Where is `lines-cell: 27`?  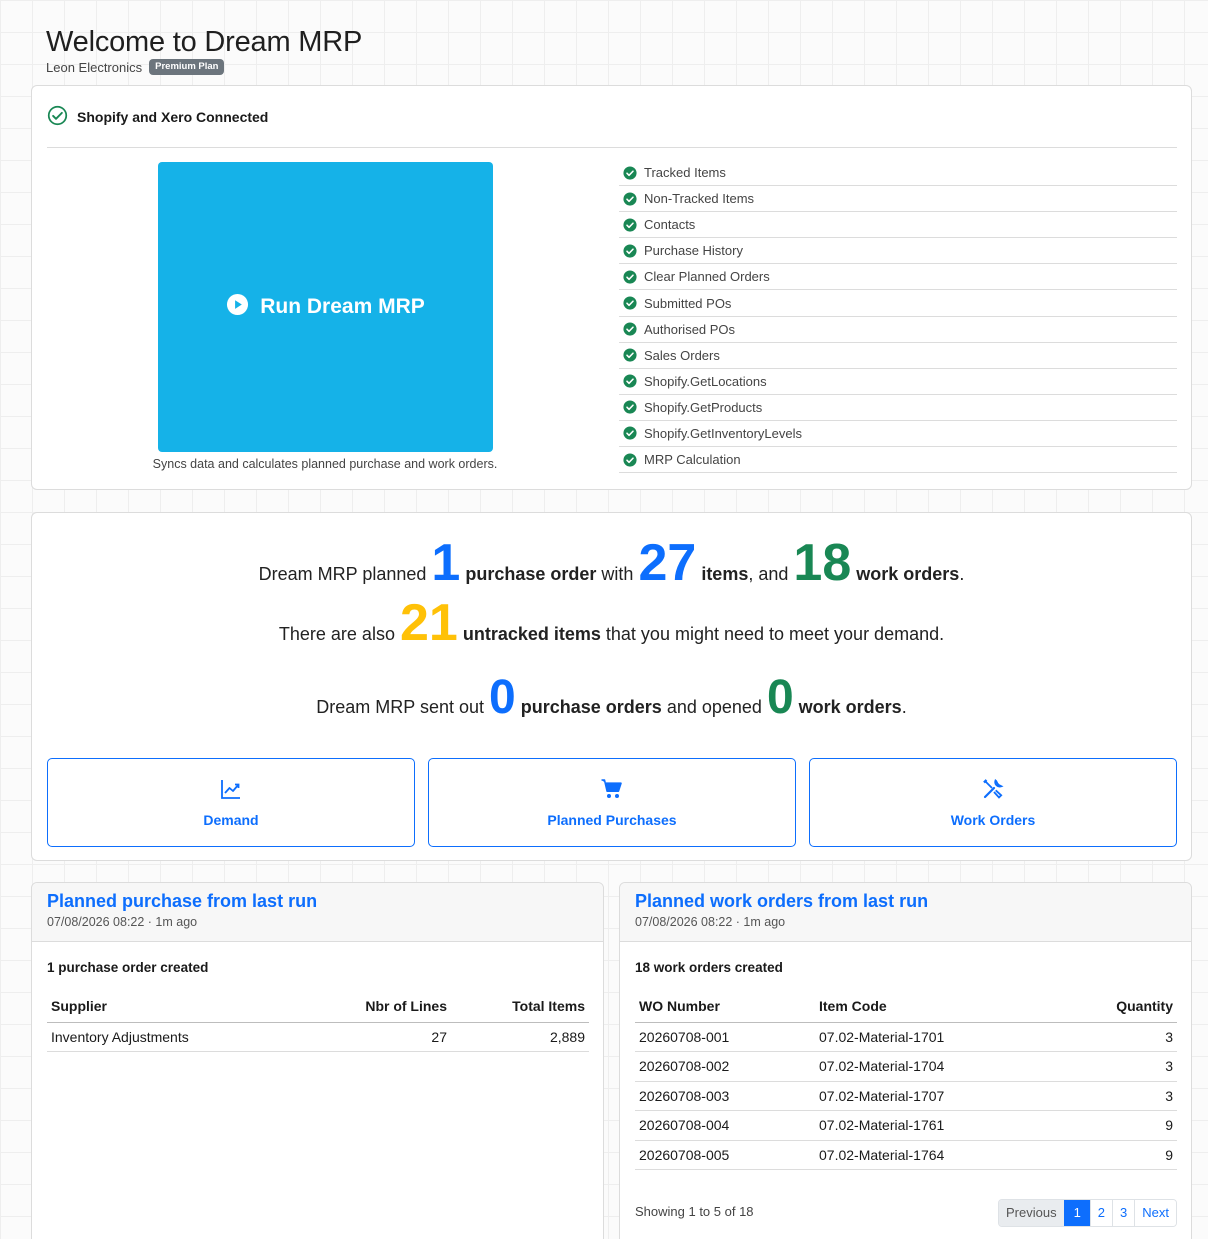
lines-cell: 27 is located at coordinates (397, 1037).